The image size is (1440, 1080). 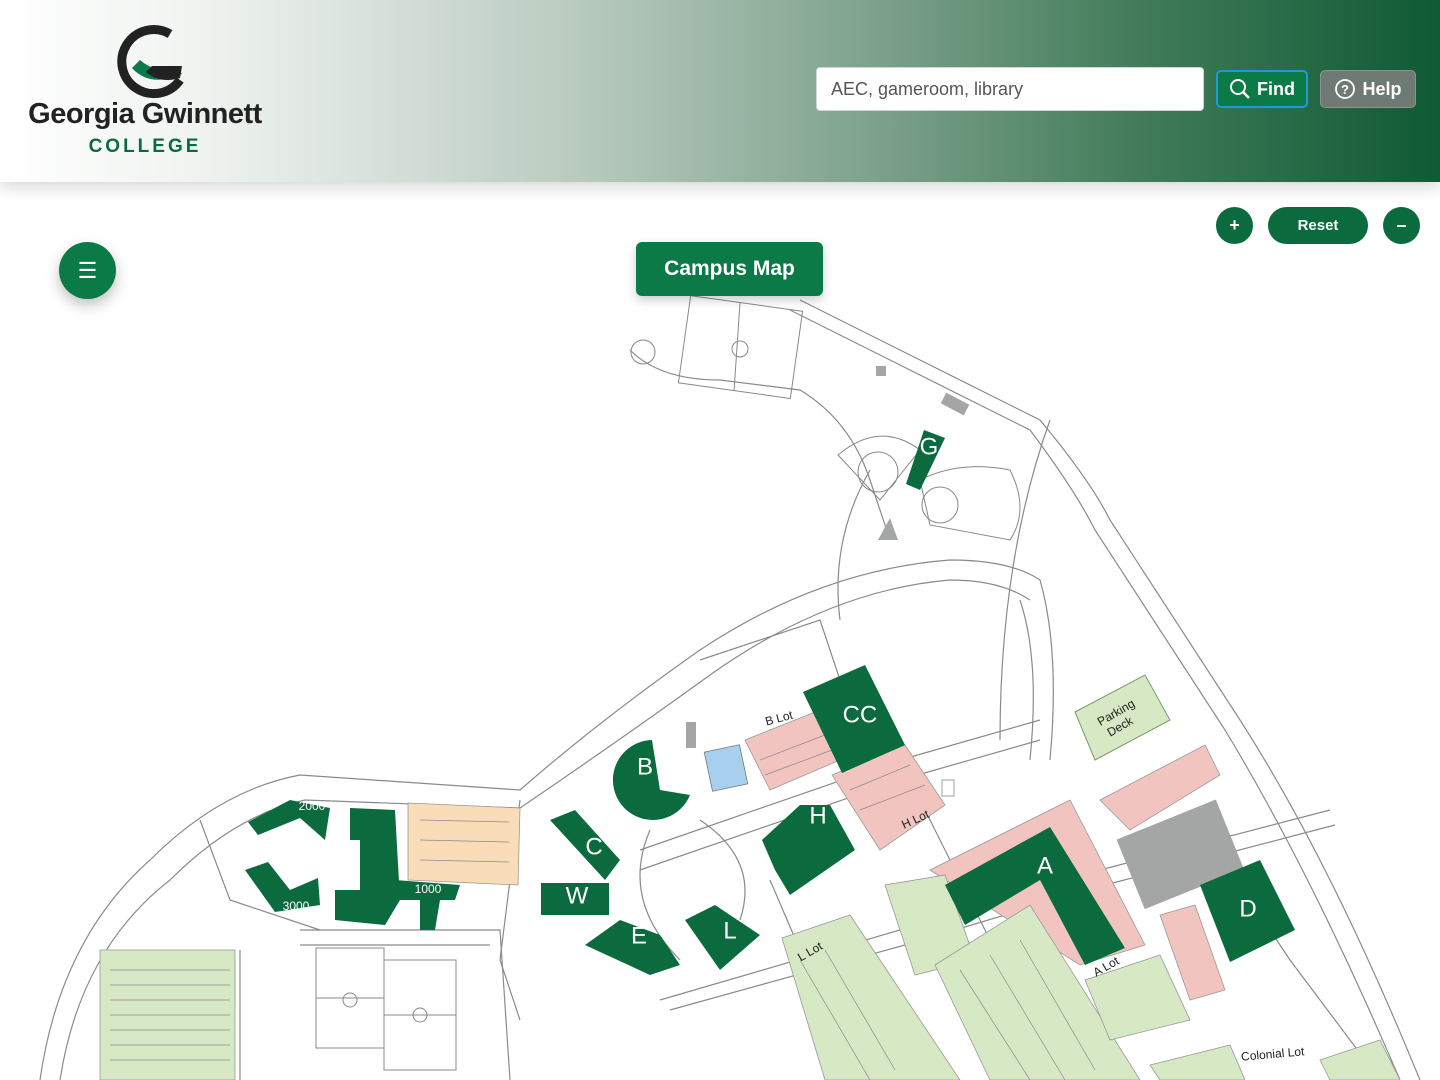 What do you see at coordinates (593, 846) in the screenshot?
I see `building-c-label: C` at bounding box center [593, 846].